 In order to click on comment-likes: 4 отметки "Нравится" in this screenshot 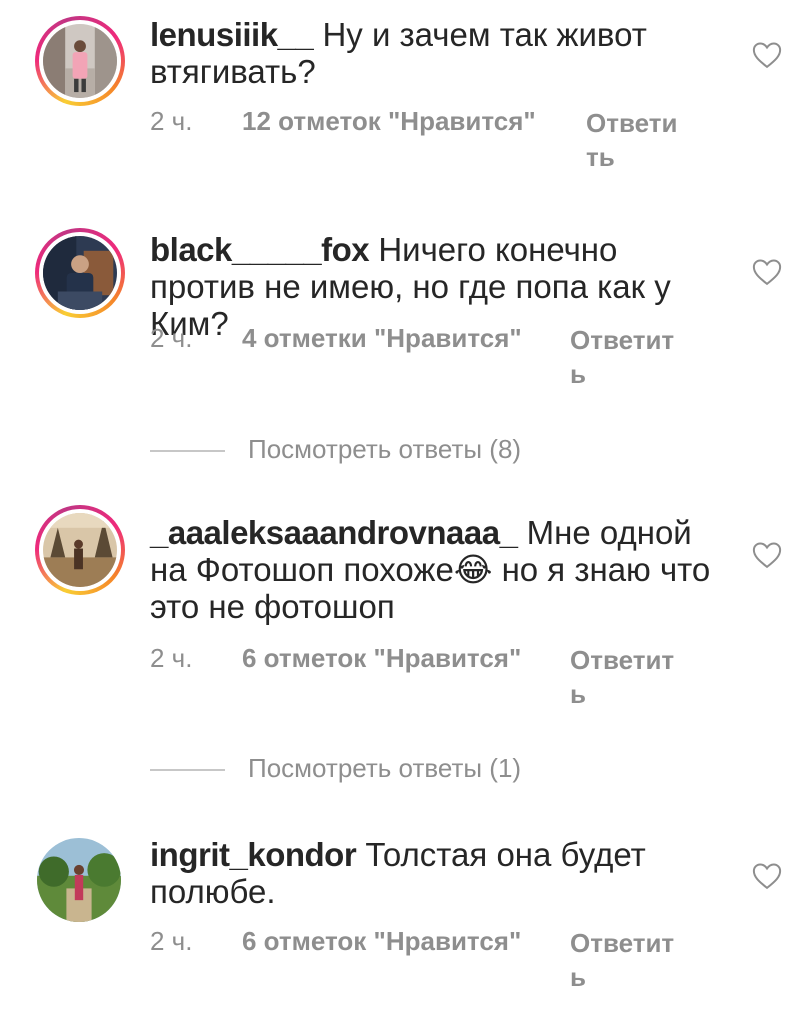, I will do `click(382, 338)`.